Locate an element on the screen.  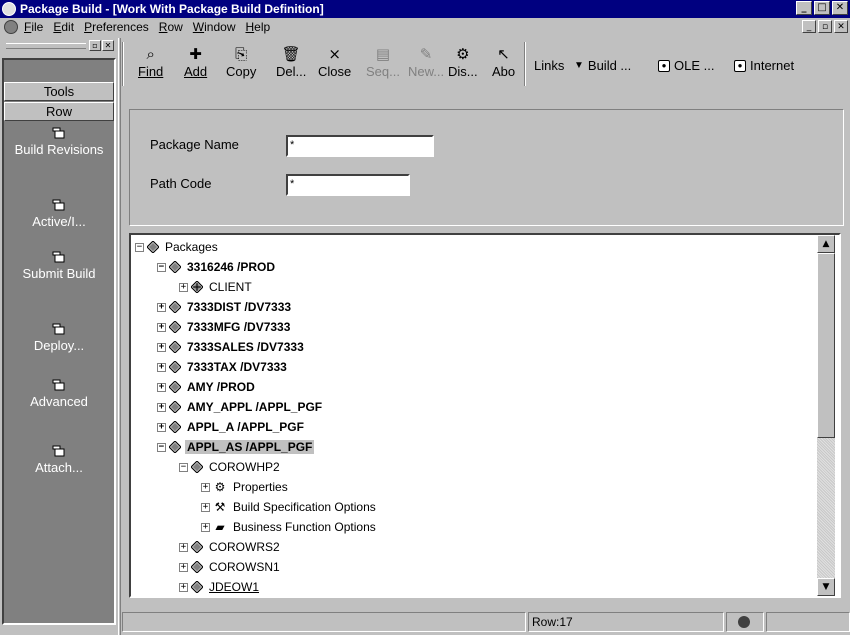
tree-node: + ⚒ Build Specification Options is located at coordinates (289, 507).